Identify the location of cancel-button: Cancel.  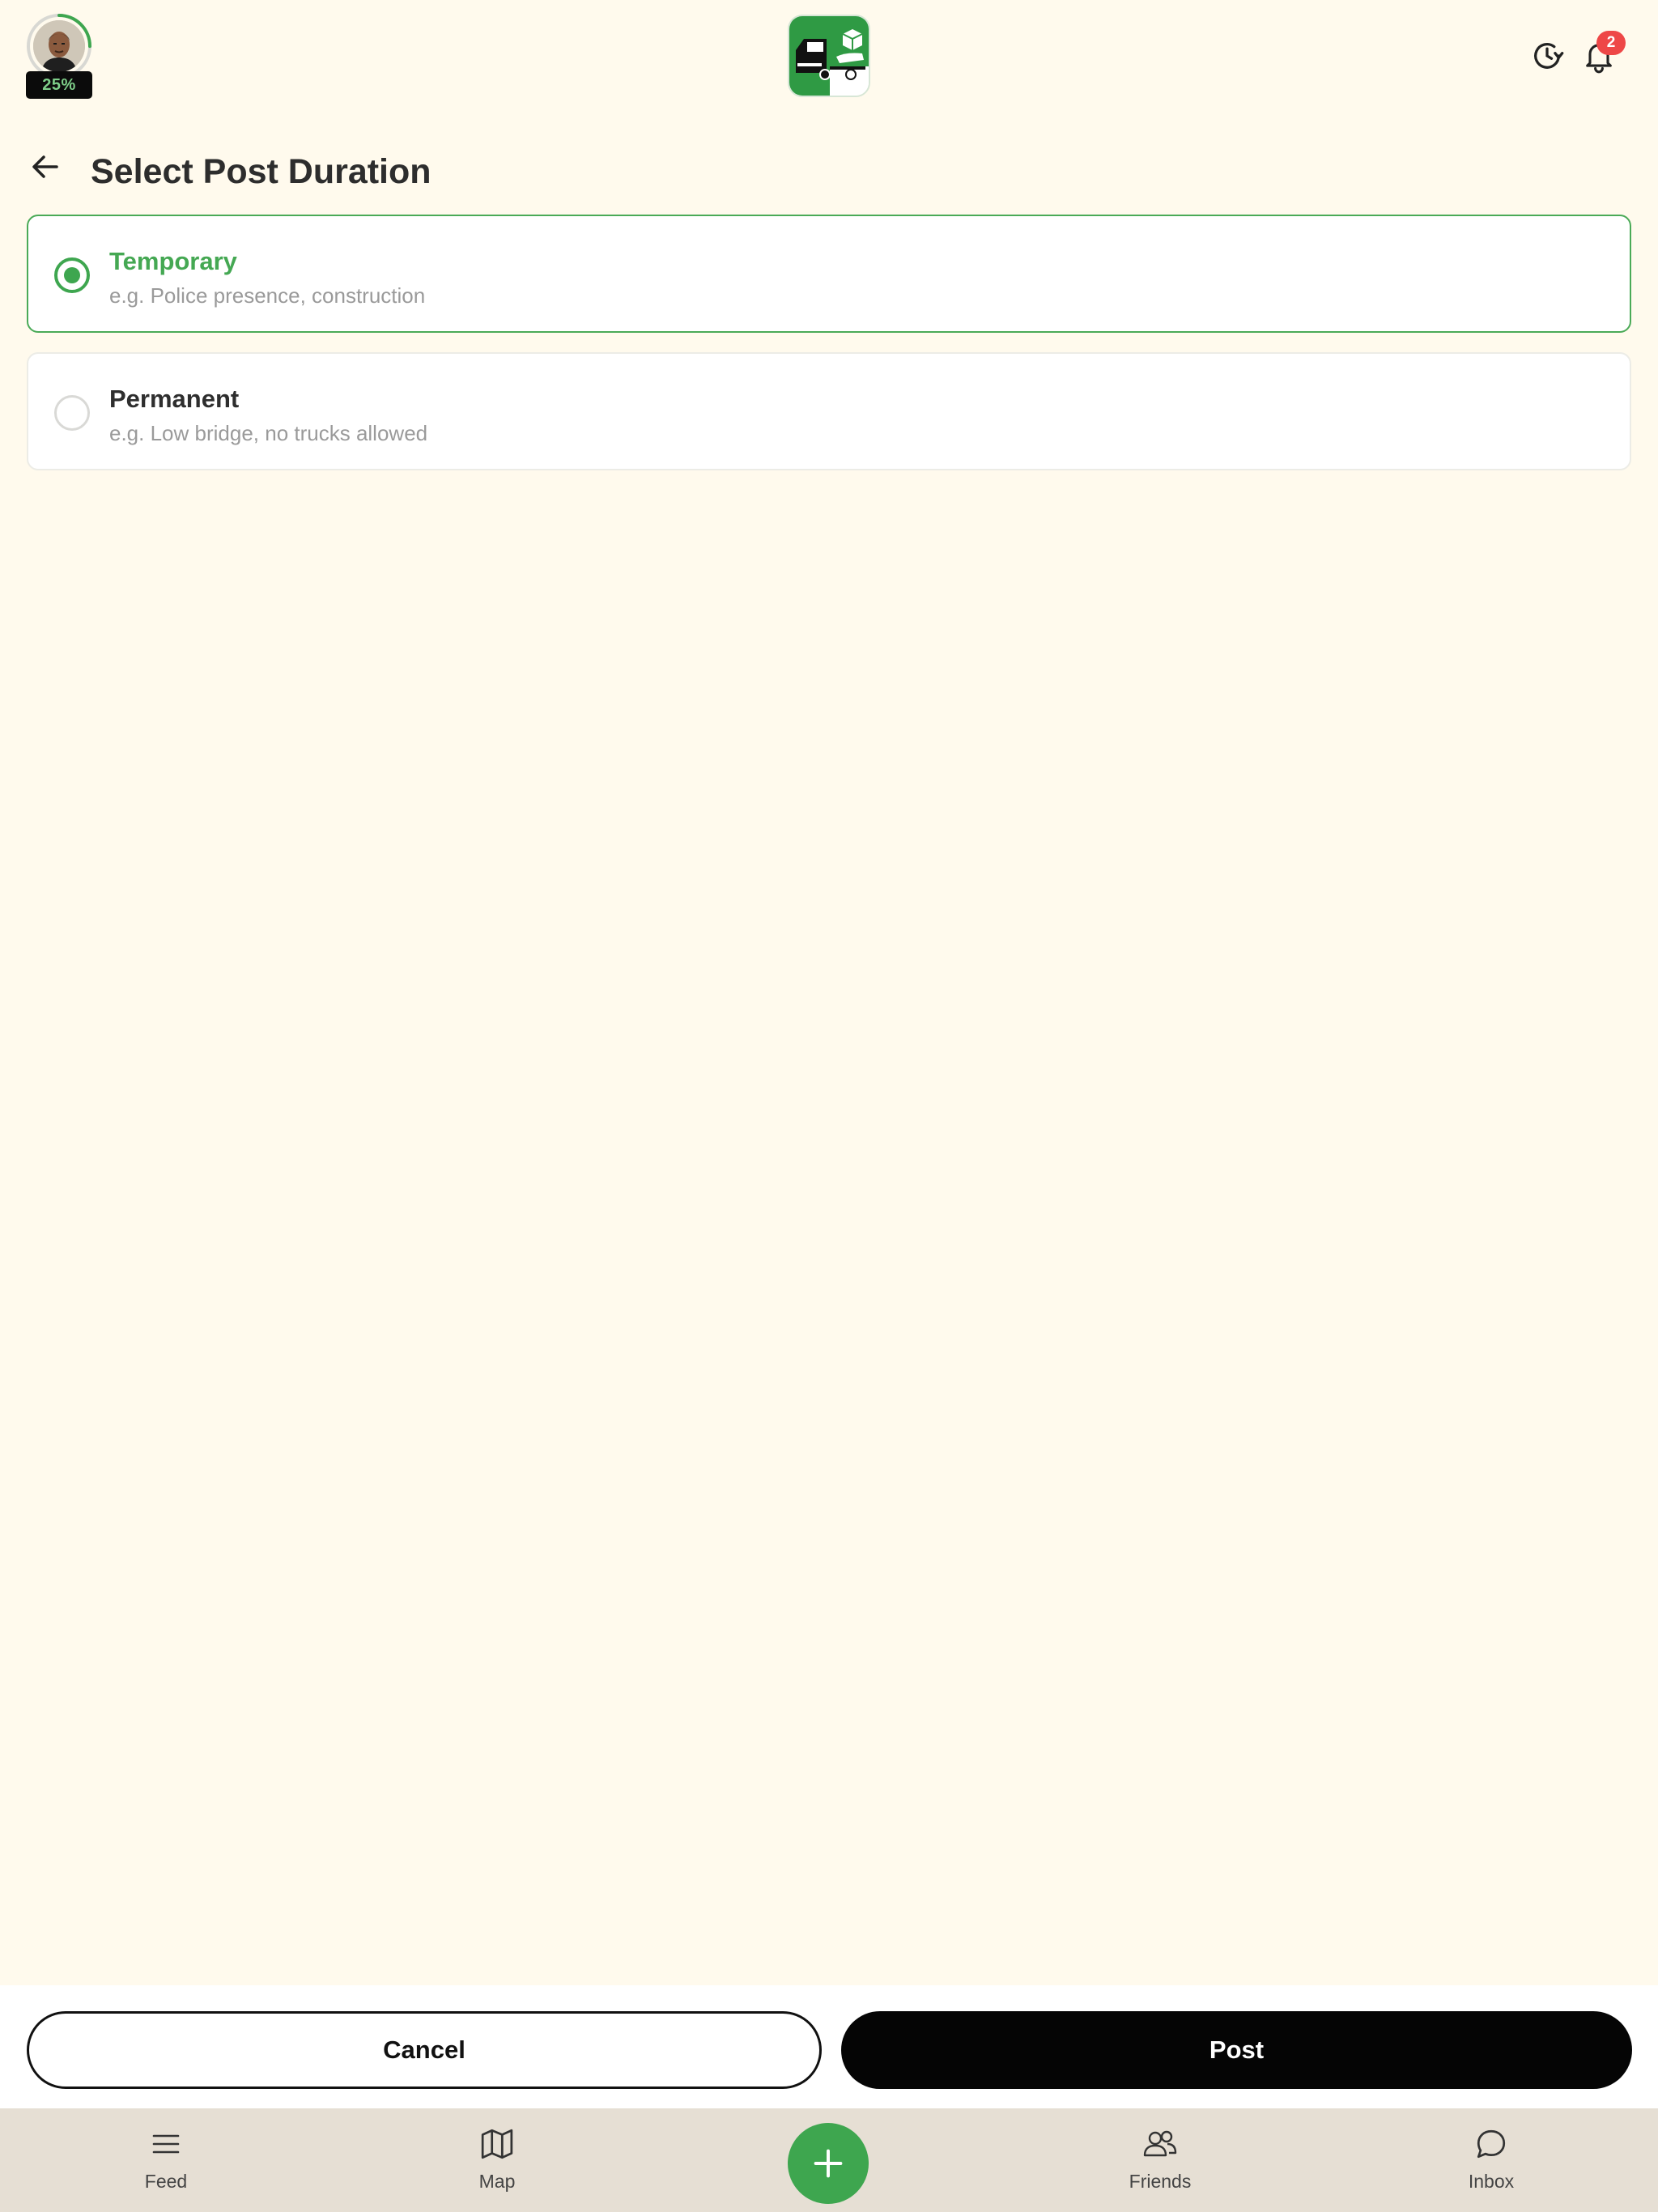
(424, 2050).